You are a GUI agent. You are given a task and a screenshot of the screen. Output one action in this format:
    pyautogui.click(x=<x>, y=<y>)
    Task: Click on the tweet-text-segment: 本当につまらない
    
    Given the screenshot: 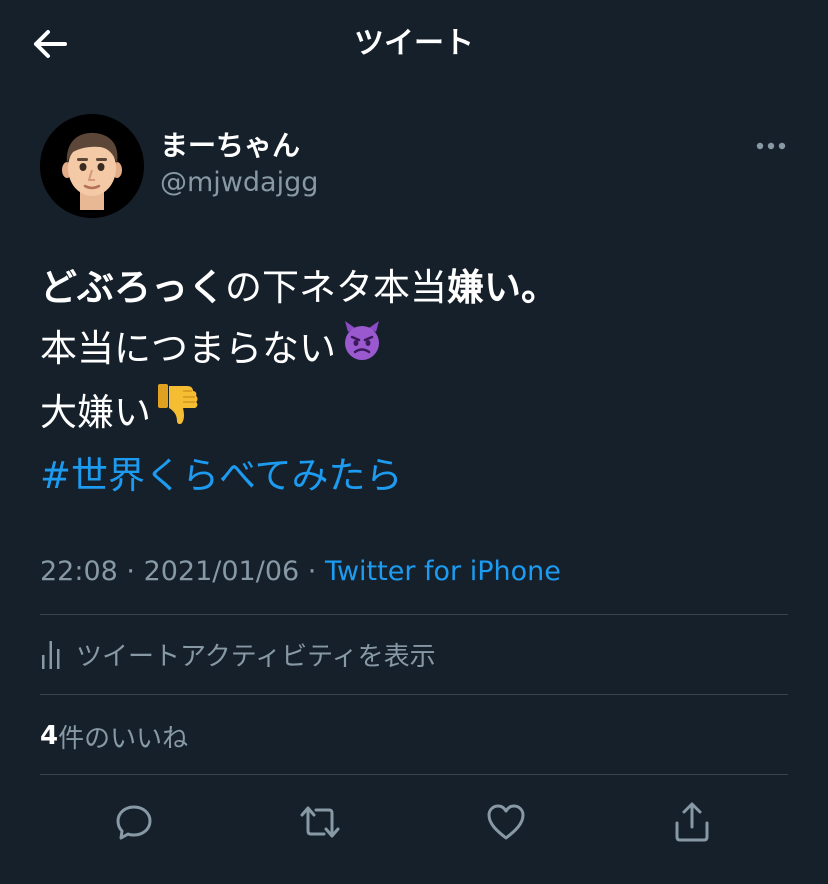 What is the action you would take?
    pyautogui.click(x=188, y=348)
    